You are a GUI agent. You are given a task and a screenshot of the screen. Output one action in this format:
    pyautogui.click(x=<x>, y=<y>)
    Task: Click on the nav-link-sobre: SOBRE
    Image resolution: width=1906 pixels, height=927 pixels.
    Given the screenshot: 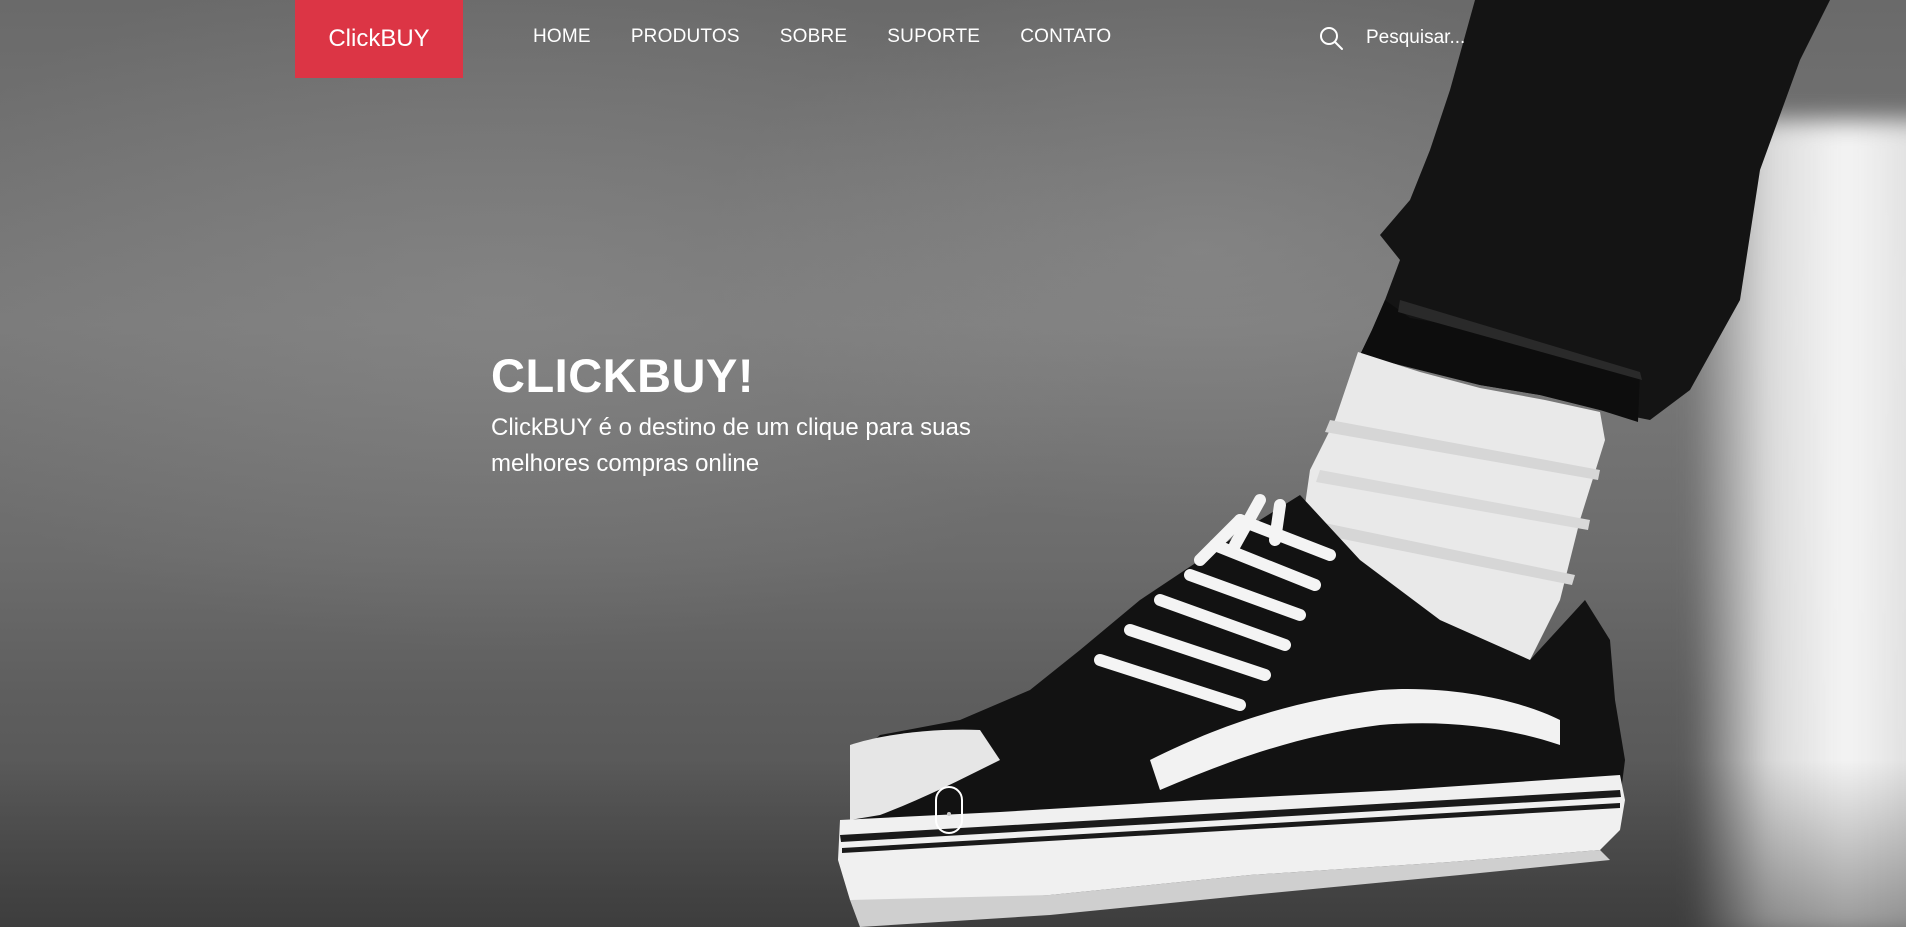 What is the action you would take?
    pyautogui.click(x=814, y=37)
    